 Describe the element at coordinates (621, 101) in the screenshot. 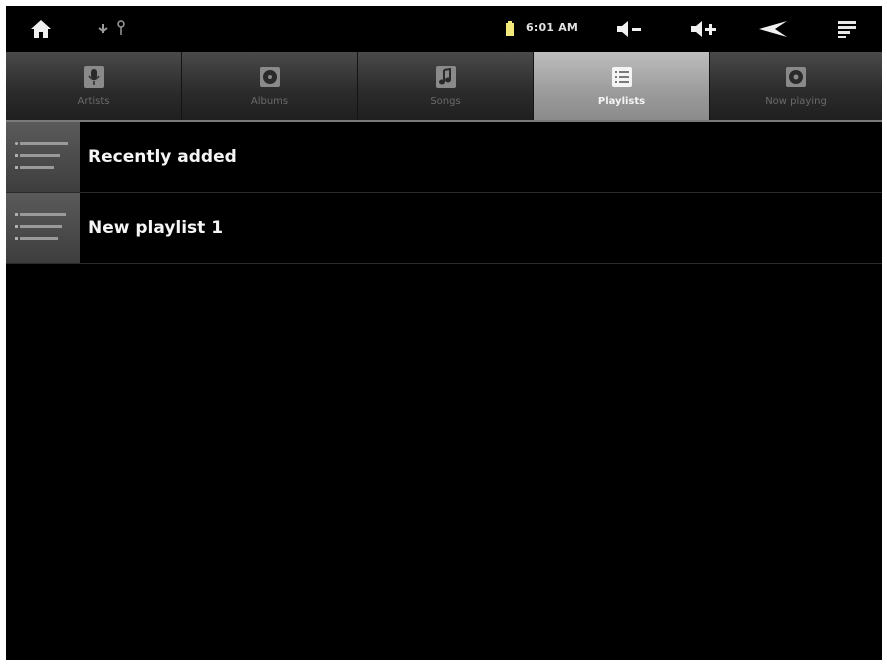

I see `tab-playlists-label: Playlists` at that location.